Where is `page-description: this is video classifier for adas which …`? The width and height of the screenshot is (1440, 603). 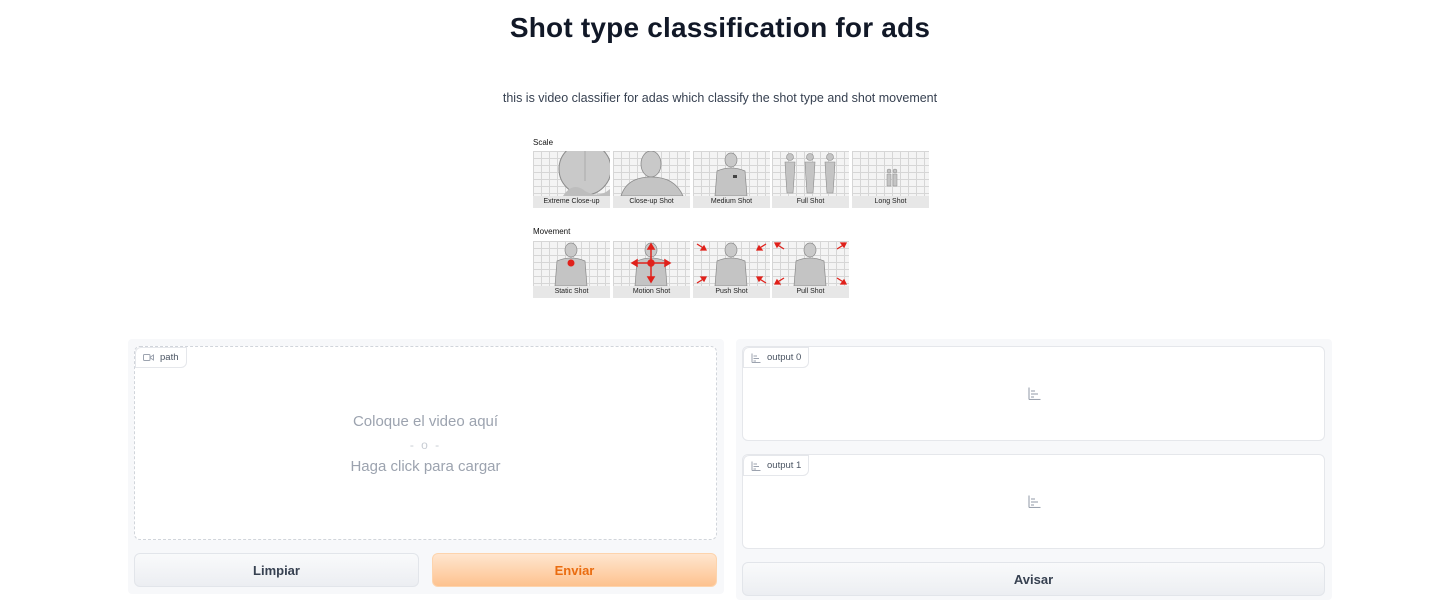 page-description: this is video classifier for adas which … is located at coordinates (720, 98).